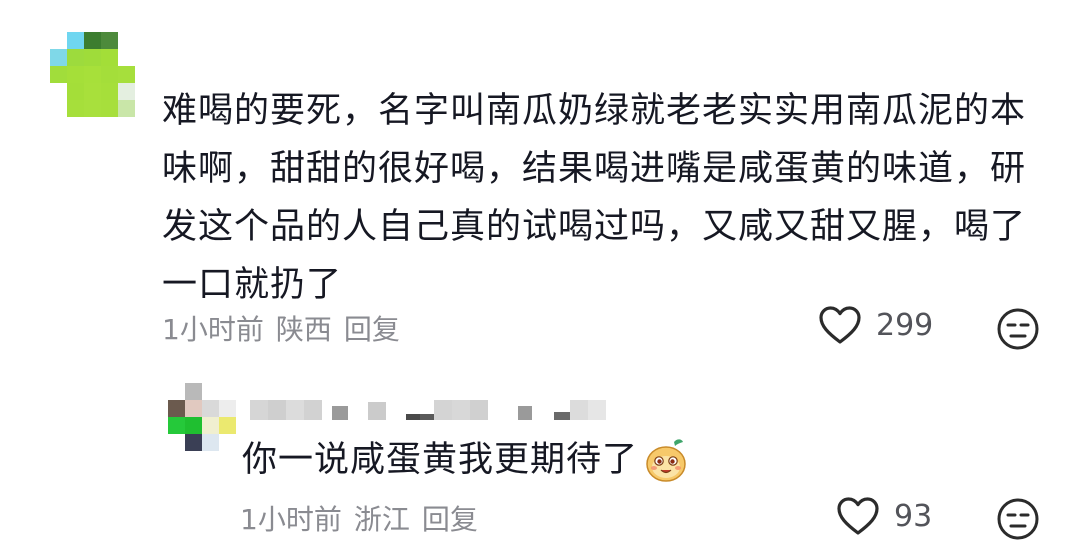 Image resolution: width=1080 pixels, height=548 pixels. I want to click on reply-location: 浙江, so click(381, 519).